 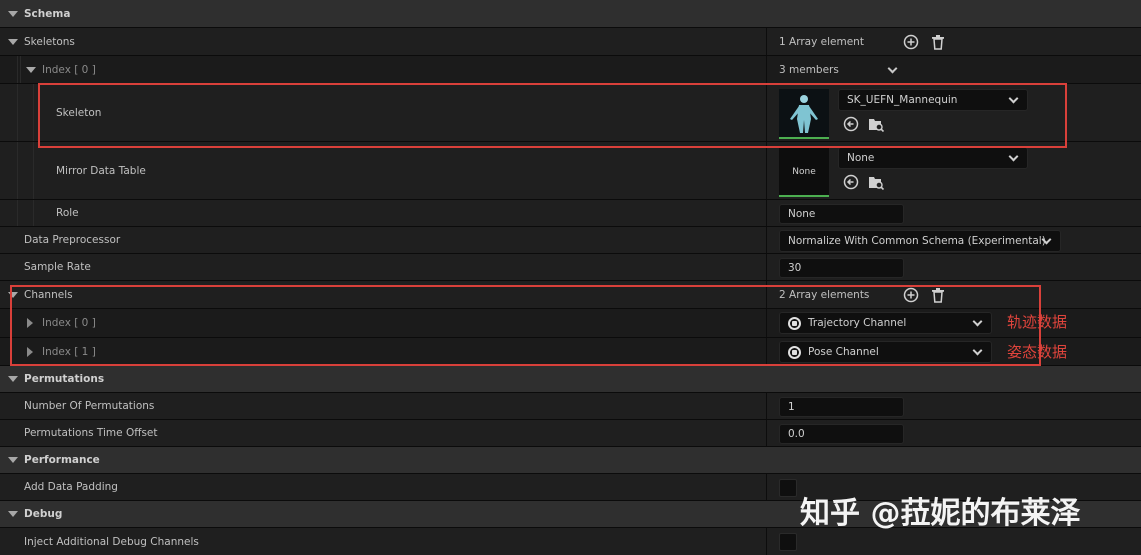 I want to click on skeletons-label: Skeletons, so click(x=49, y=41).